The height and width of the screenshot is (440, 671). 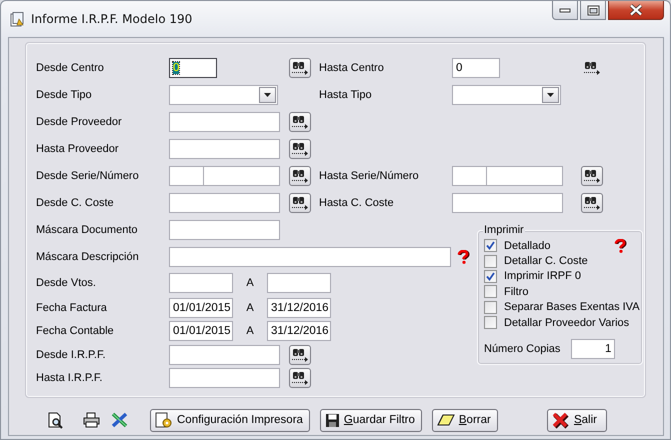 I want to click on group-title: Imprimir, so click(x=504, y=230).